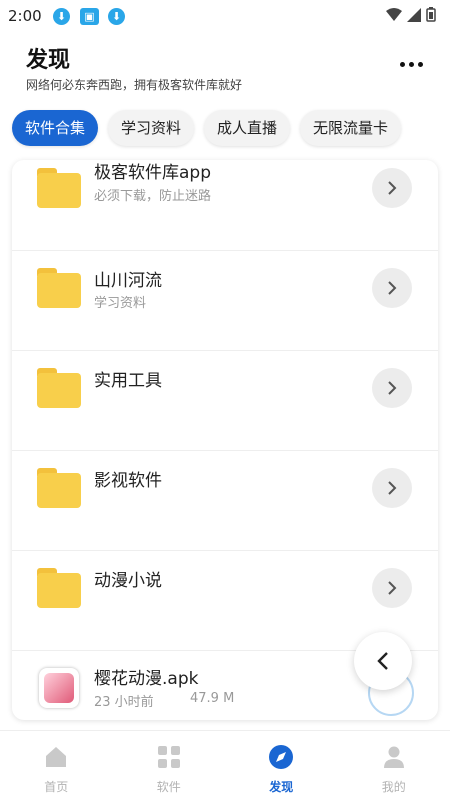 The image size is (450, 800). What do you see at coordinates (56, 787) in the screenshot?
I see `nav-label: 首页` at bounding box center [56, 787].